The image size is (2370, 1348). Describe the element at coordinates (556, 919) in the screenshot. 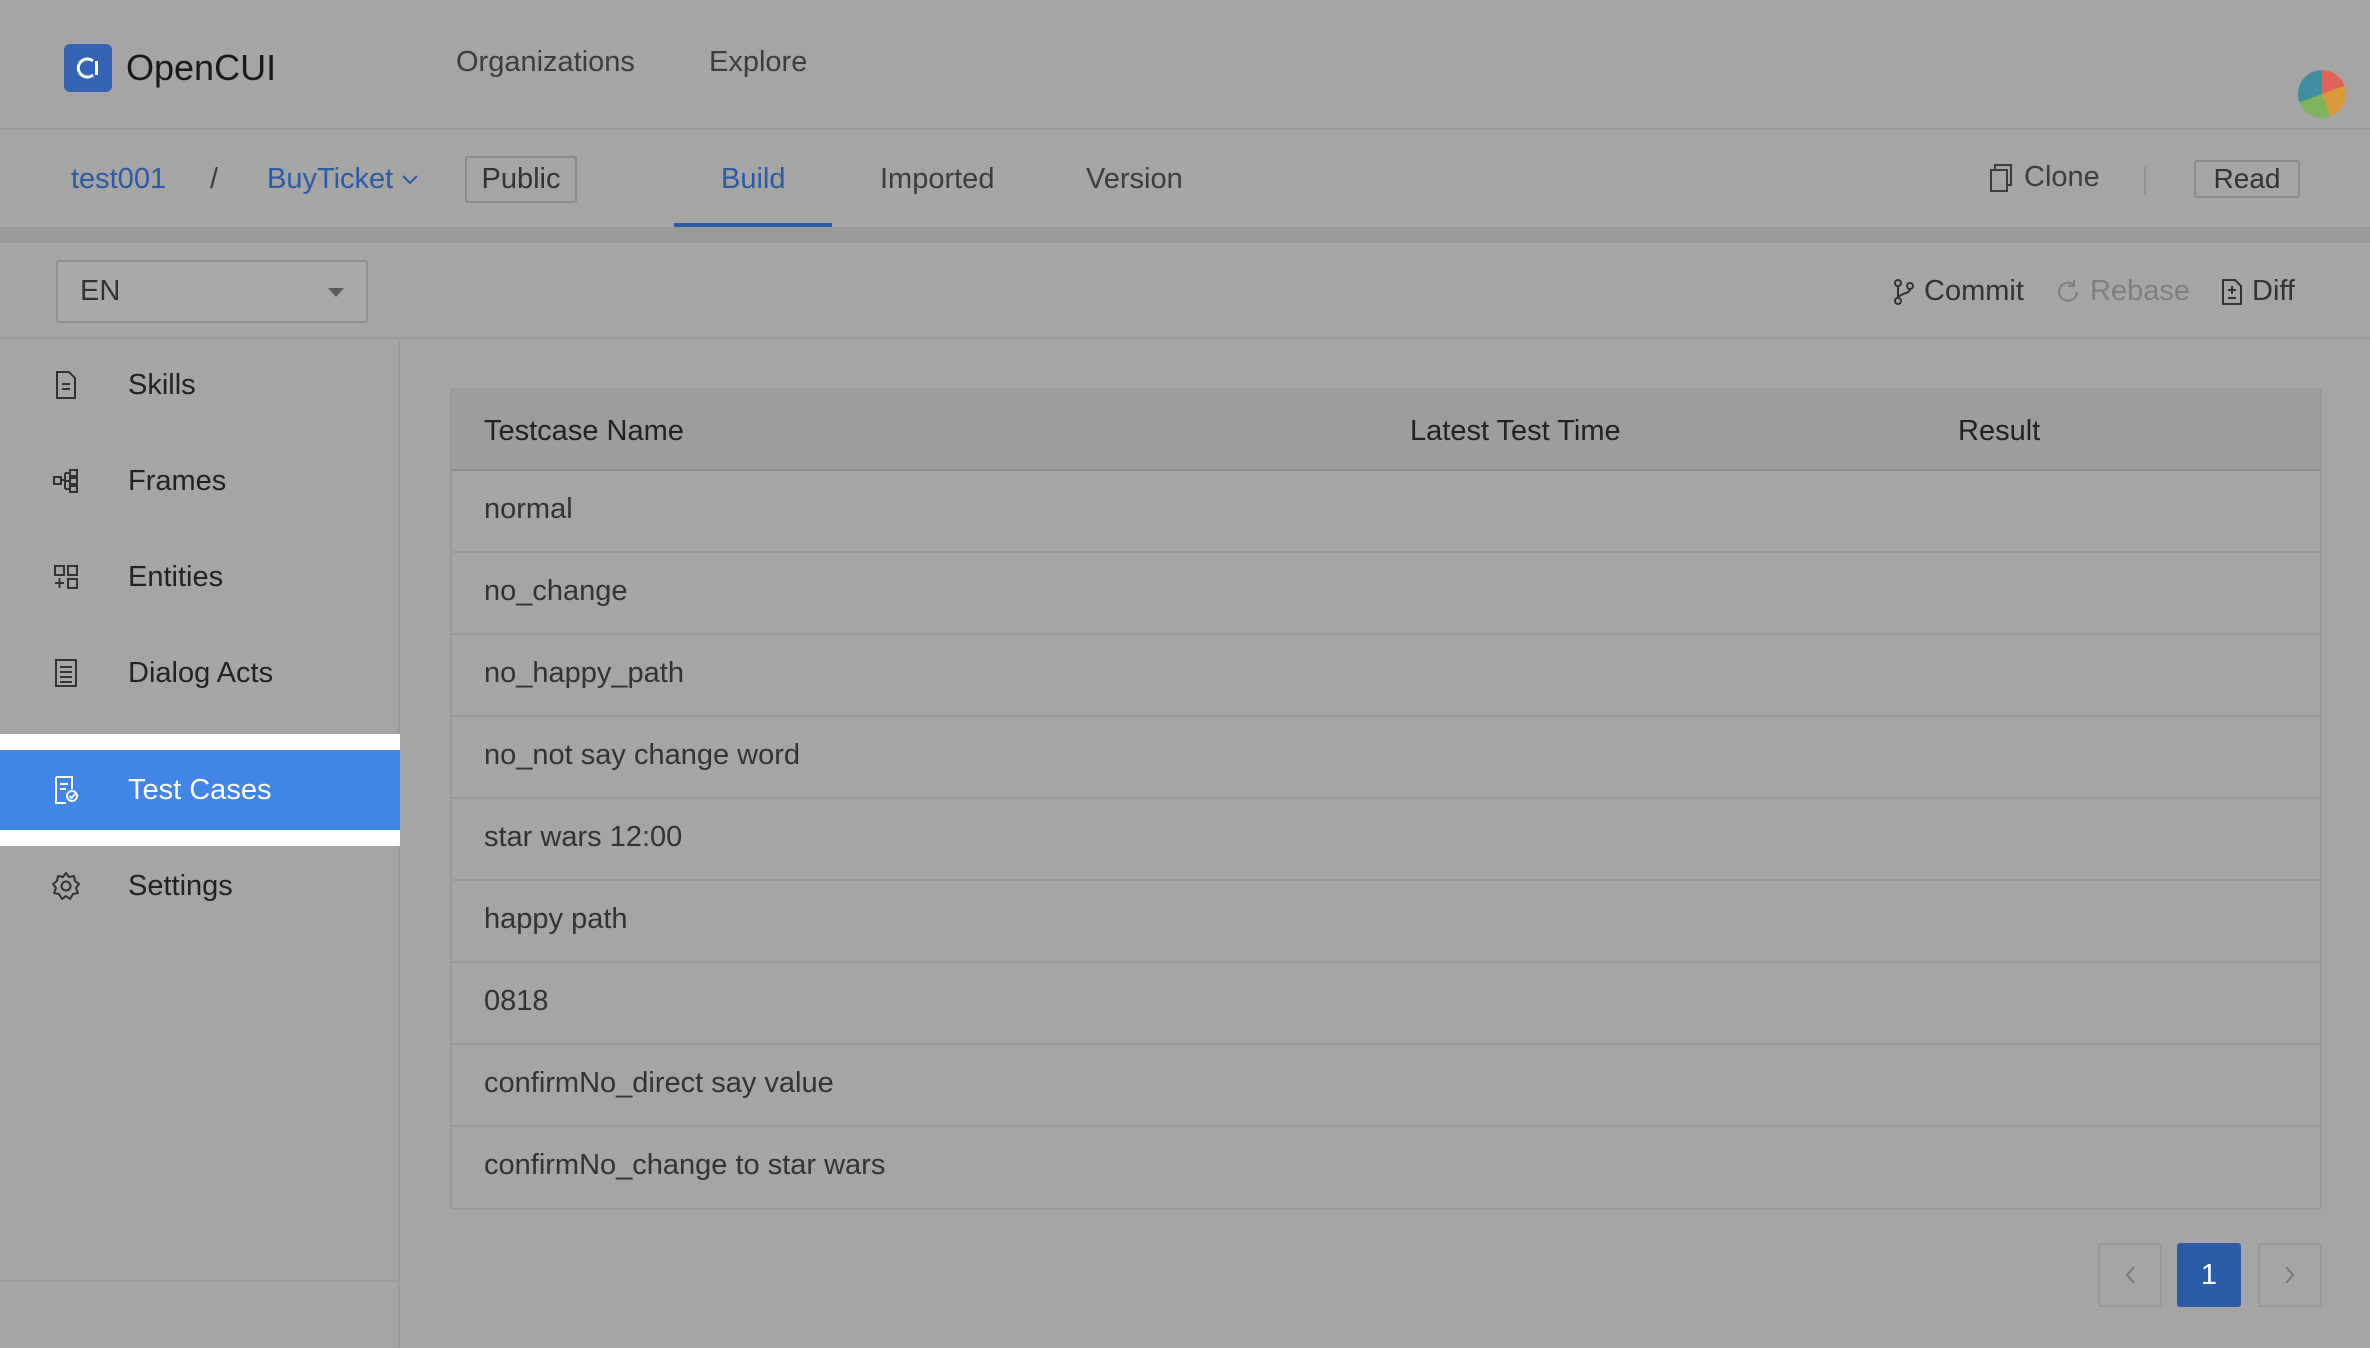

I see `testcase-name-cell: happy path` at that location.